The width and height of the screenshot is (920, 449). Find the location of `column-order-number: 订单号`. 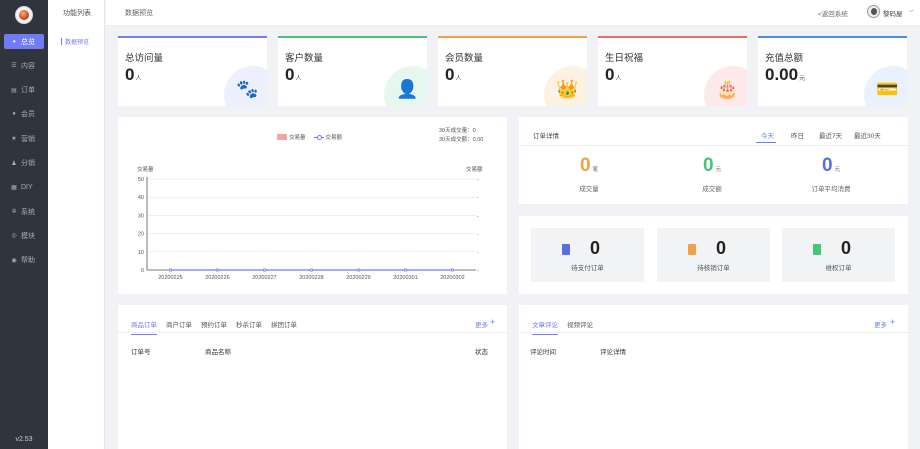

column-order-number: 订单号 is located at coordinates (141, 352).